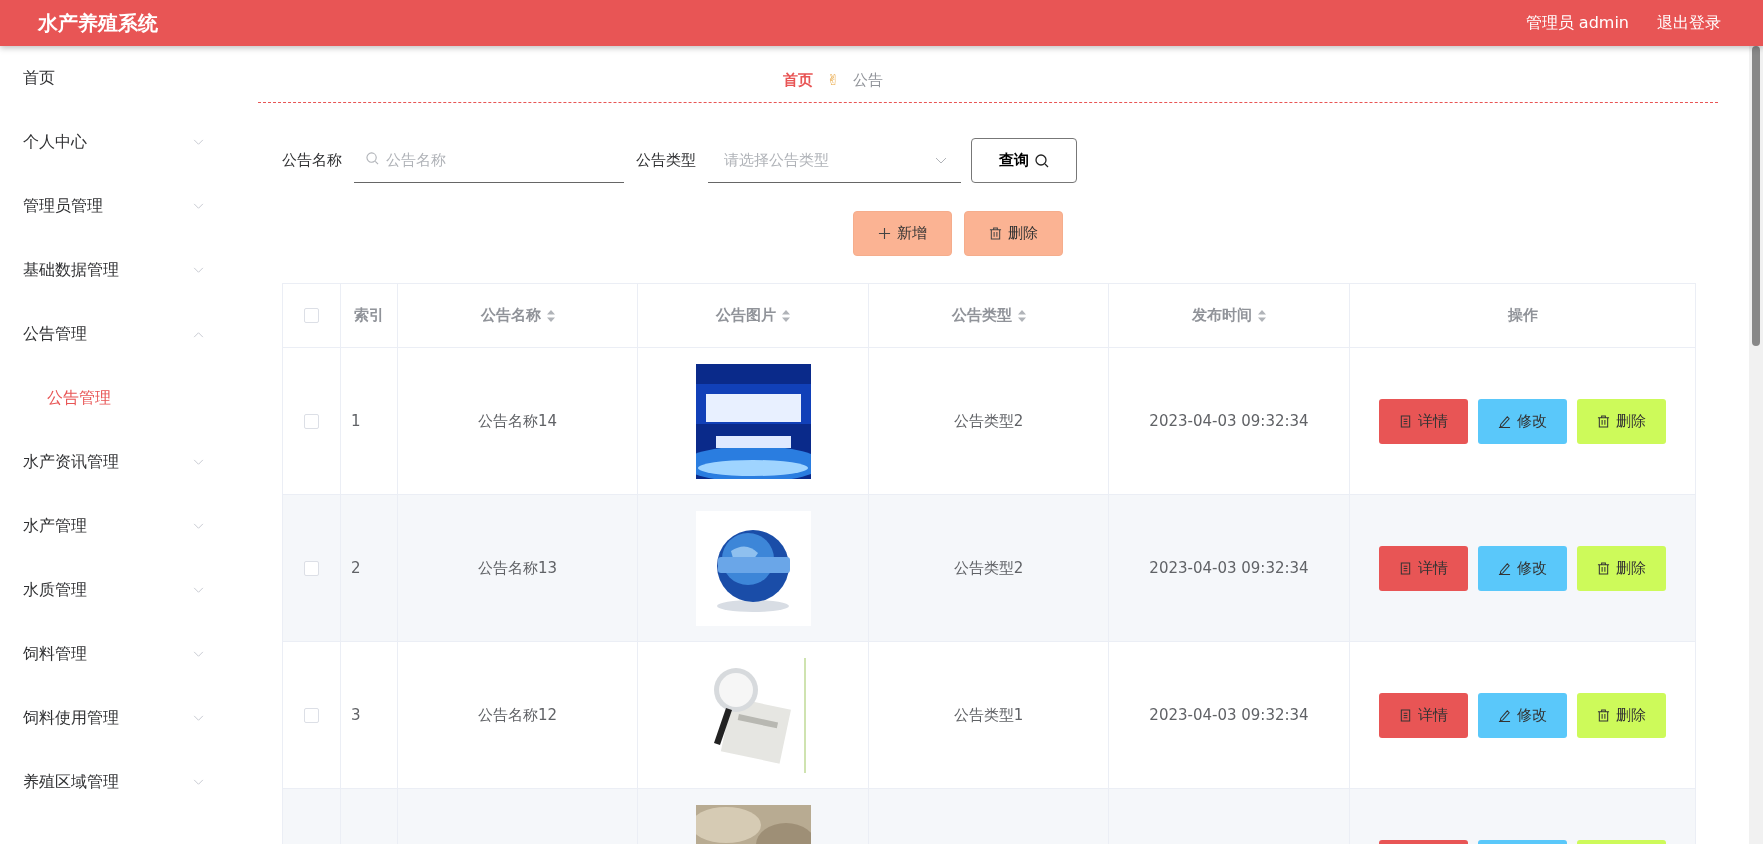 The height and width of the screenshot is (844, 1763). Describe the element at coordinates (797, 80) in the screenshot. I see `breadcrumb-item: 首页` at that location.